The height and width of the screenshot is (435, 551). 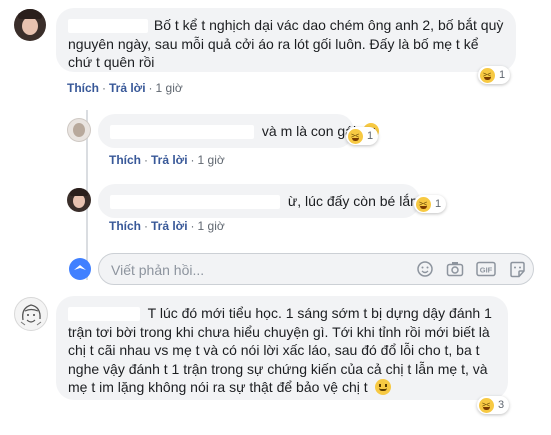 I want to click on reply-input: Viết phản hồi... GIF, so click(x=316, y=269).